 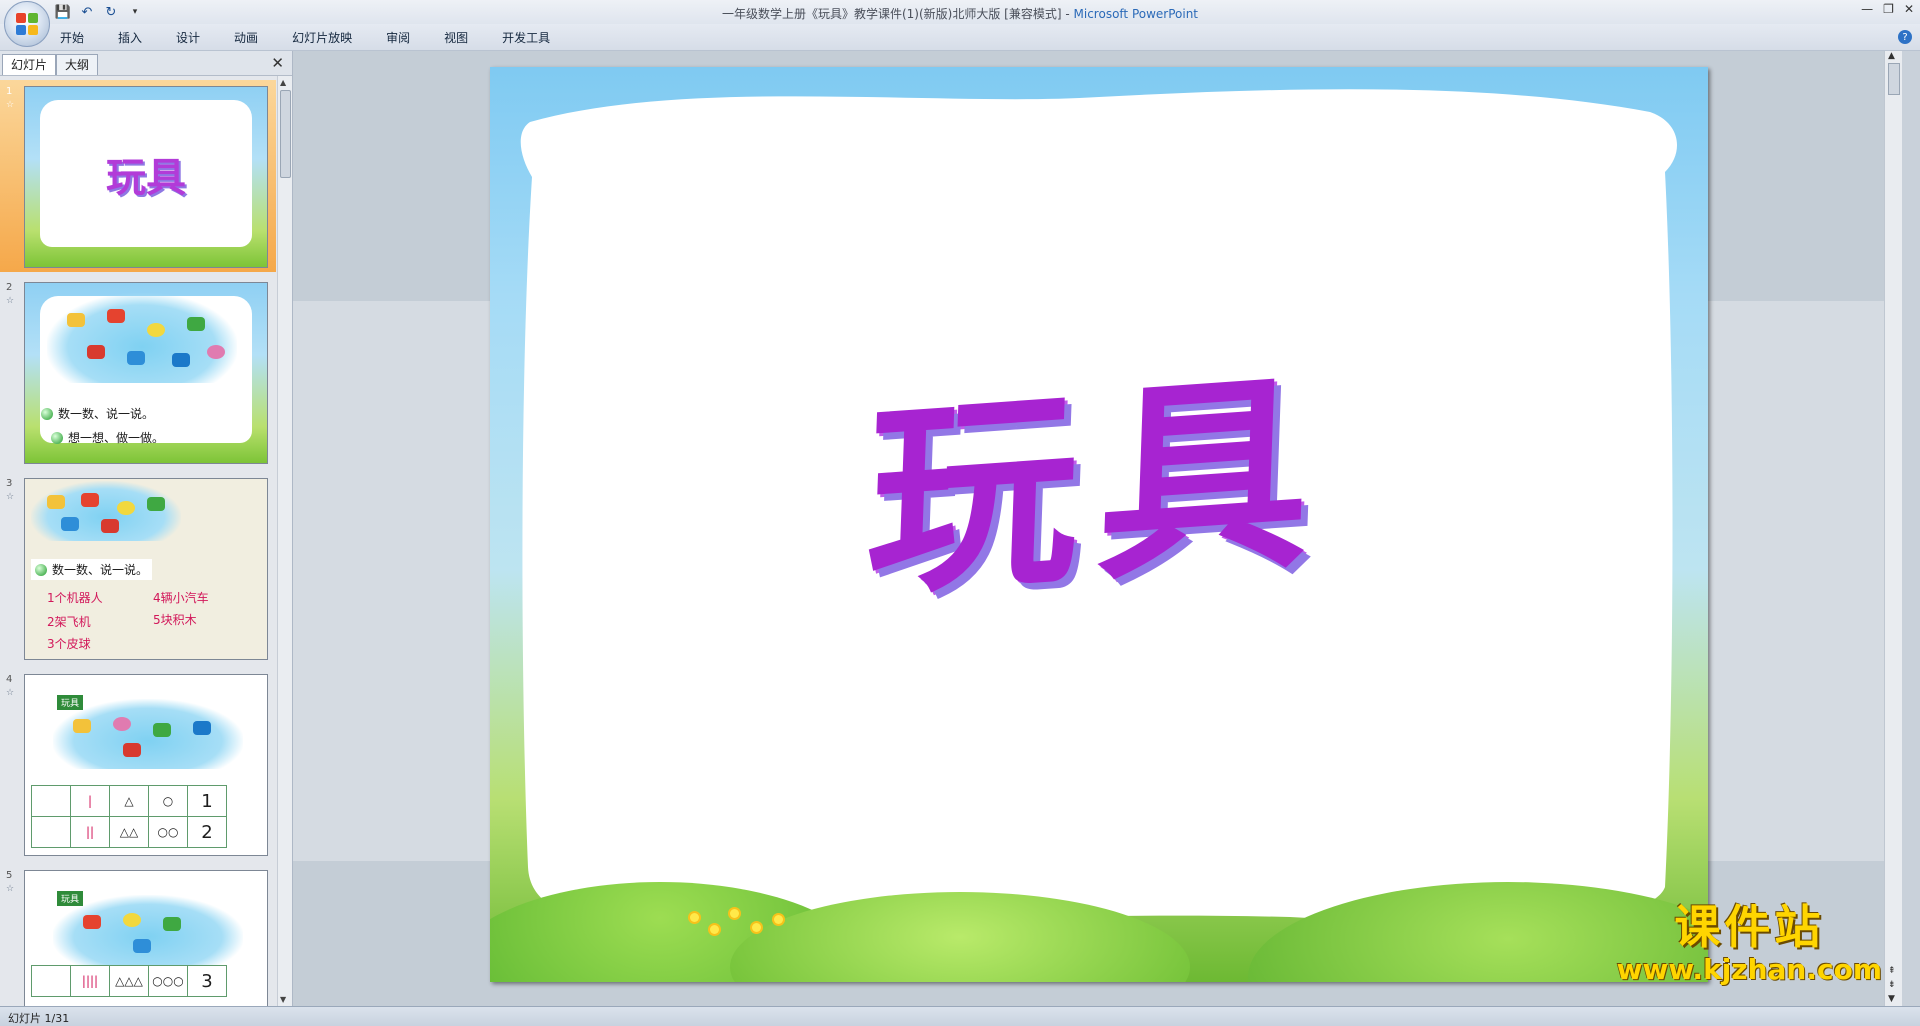 I want to click on tab-animations: 动画, so click(x=255, y=37).